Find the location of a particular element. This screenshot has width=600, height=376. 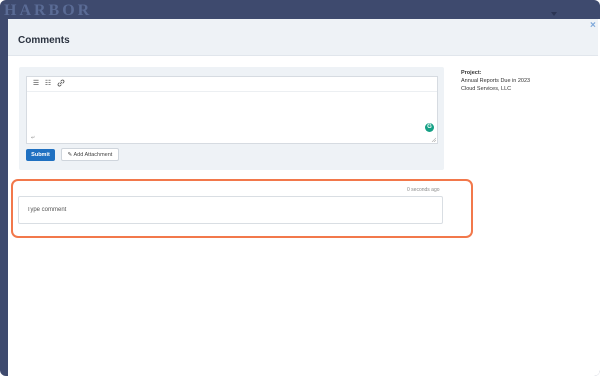

editor-text-area: ↵ G is located at coordinates (232, 117).